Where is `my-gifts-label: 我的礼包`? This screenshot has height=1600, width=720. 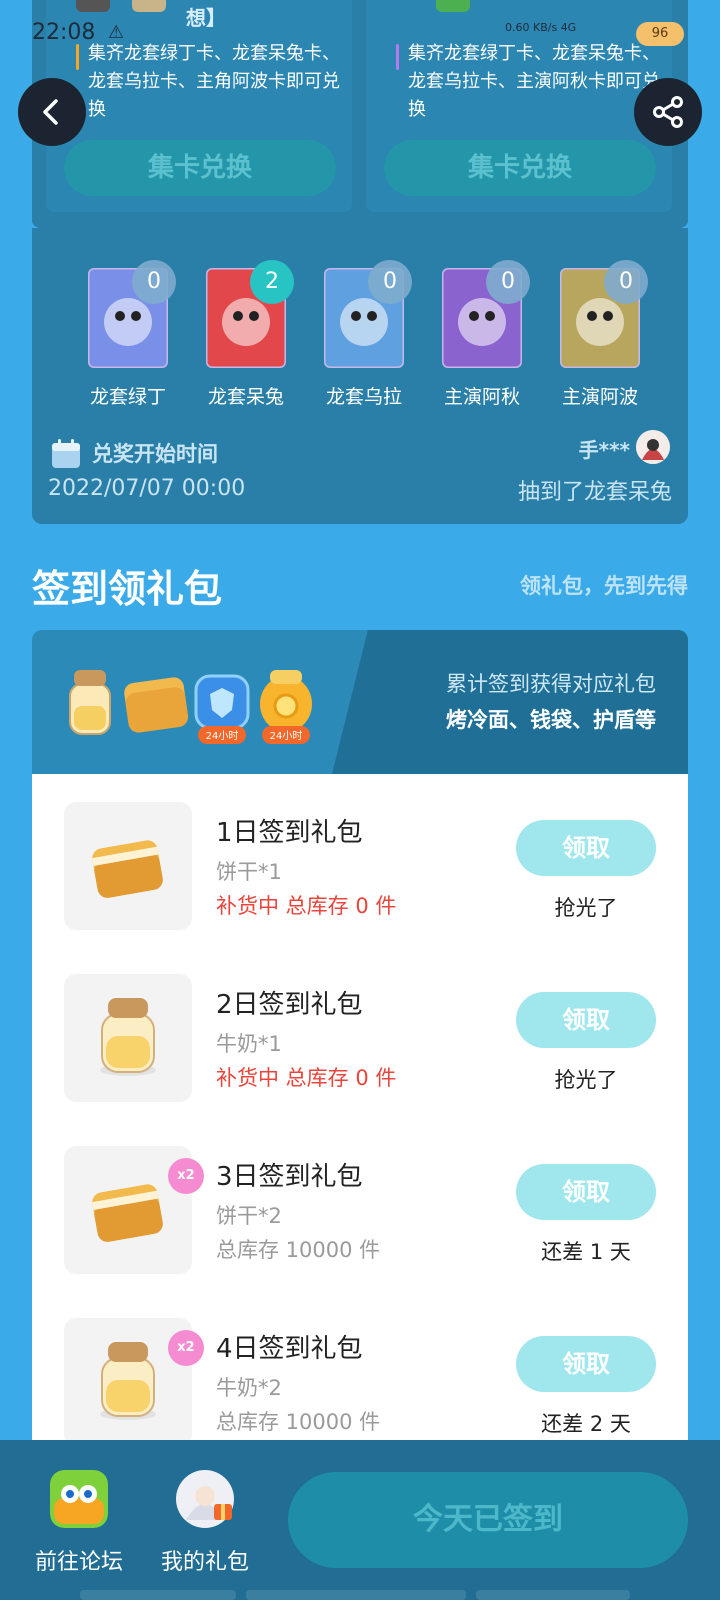
my-gifts-label: 我的礼包 is located at coordinates (204, 1562).